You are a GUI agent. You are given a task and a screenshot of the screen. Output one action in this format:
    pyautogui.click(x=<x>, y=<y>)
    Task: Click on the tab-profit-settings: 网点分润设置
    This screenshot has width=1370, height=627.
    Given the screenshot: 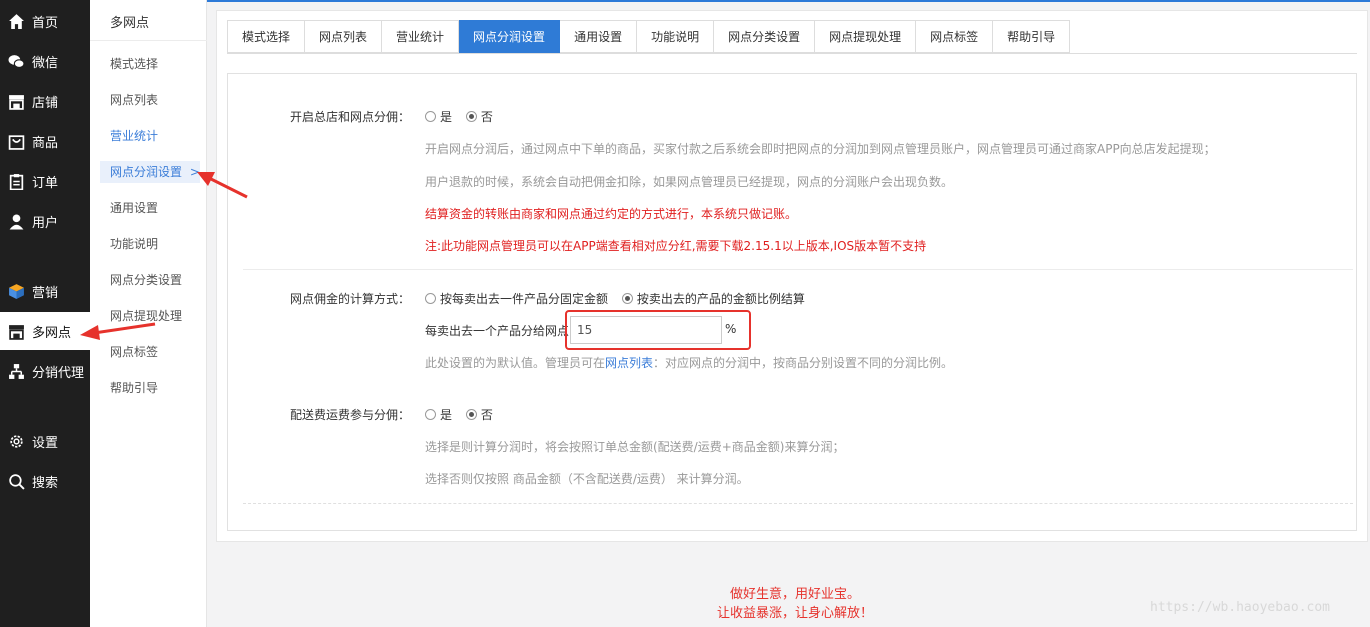 What is the action you would take?
    pyautogui.click(x=510, y=36)
    